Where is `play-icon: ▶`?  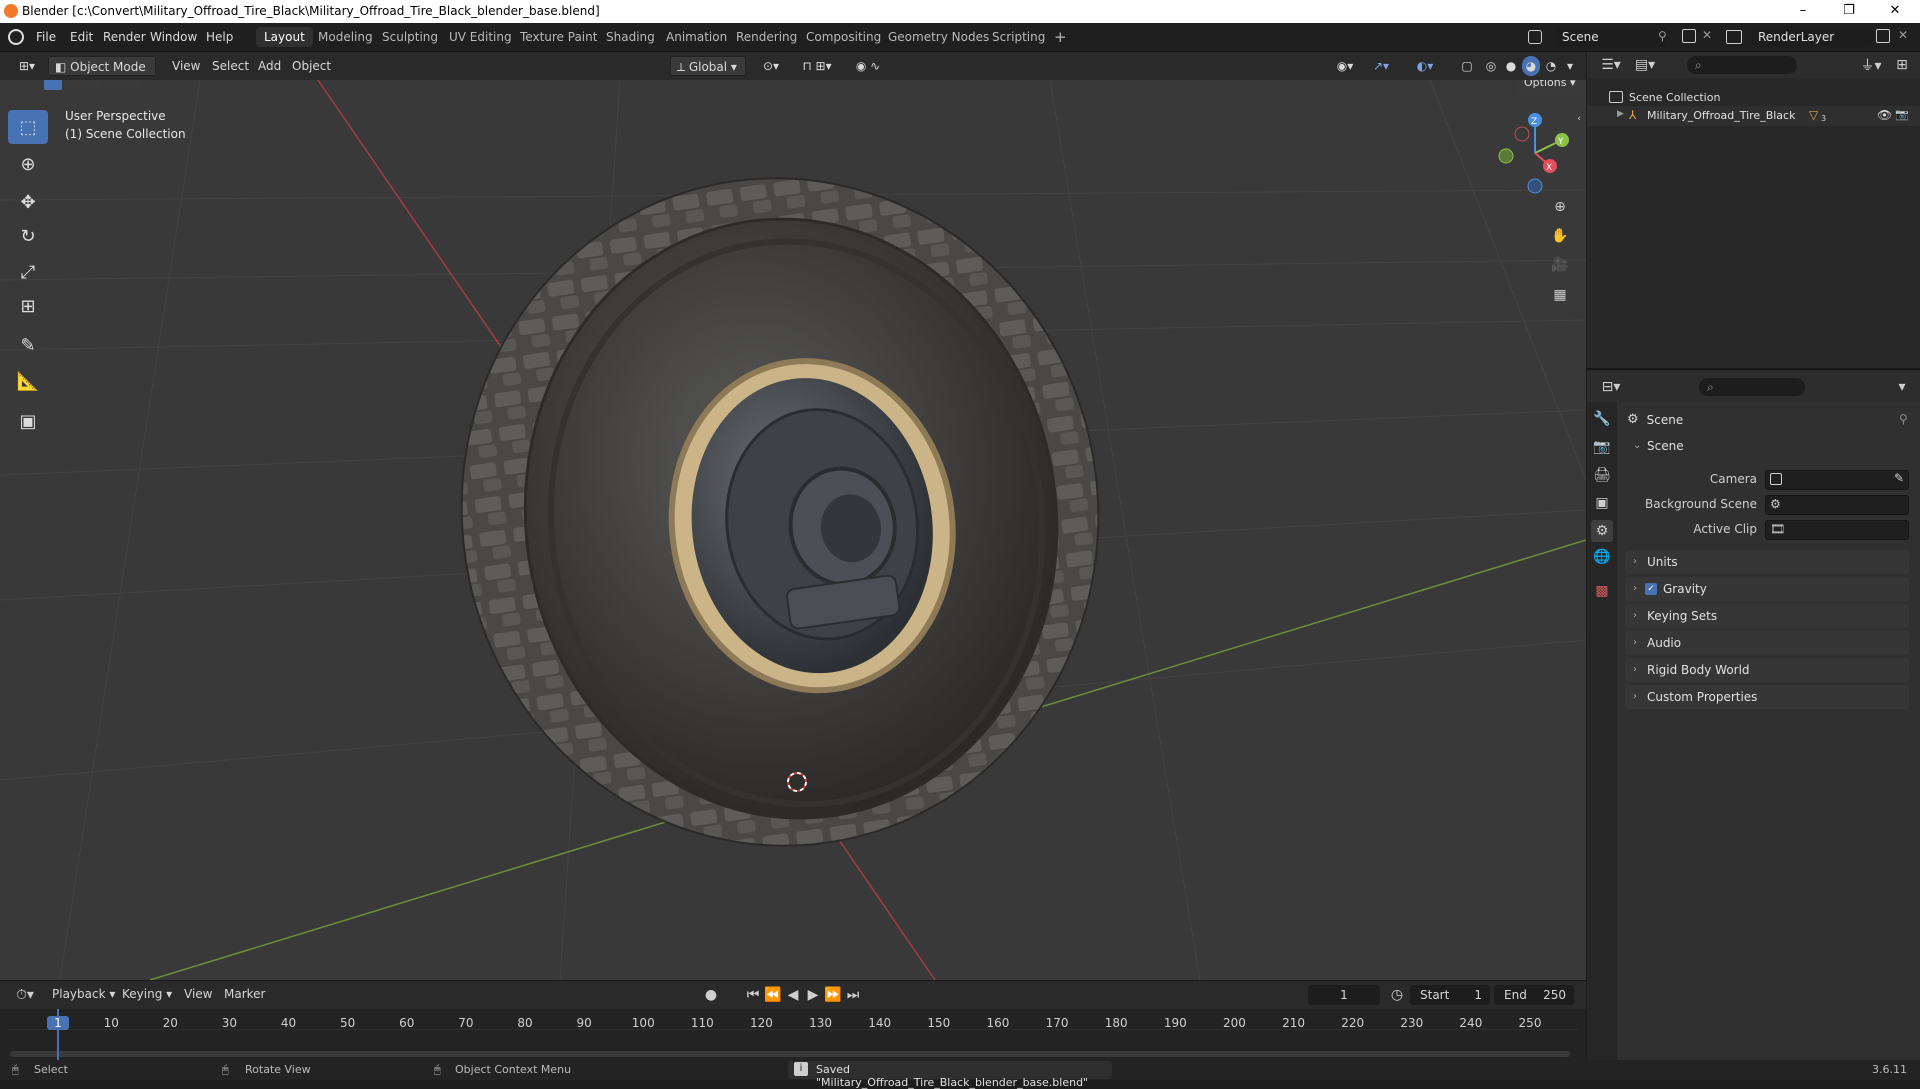 play-icon: ▶ is located at coordinates (813, 995).